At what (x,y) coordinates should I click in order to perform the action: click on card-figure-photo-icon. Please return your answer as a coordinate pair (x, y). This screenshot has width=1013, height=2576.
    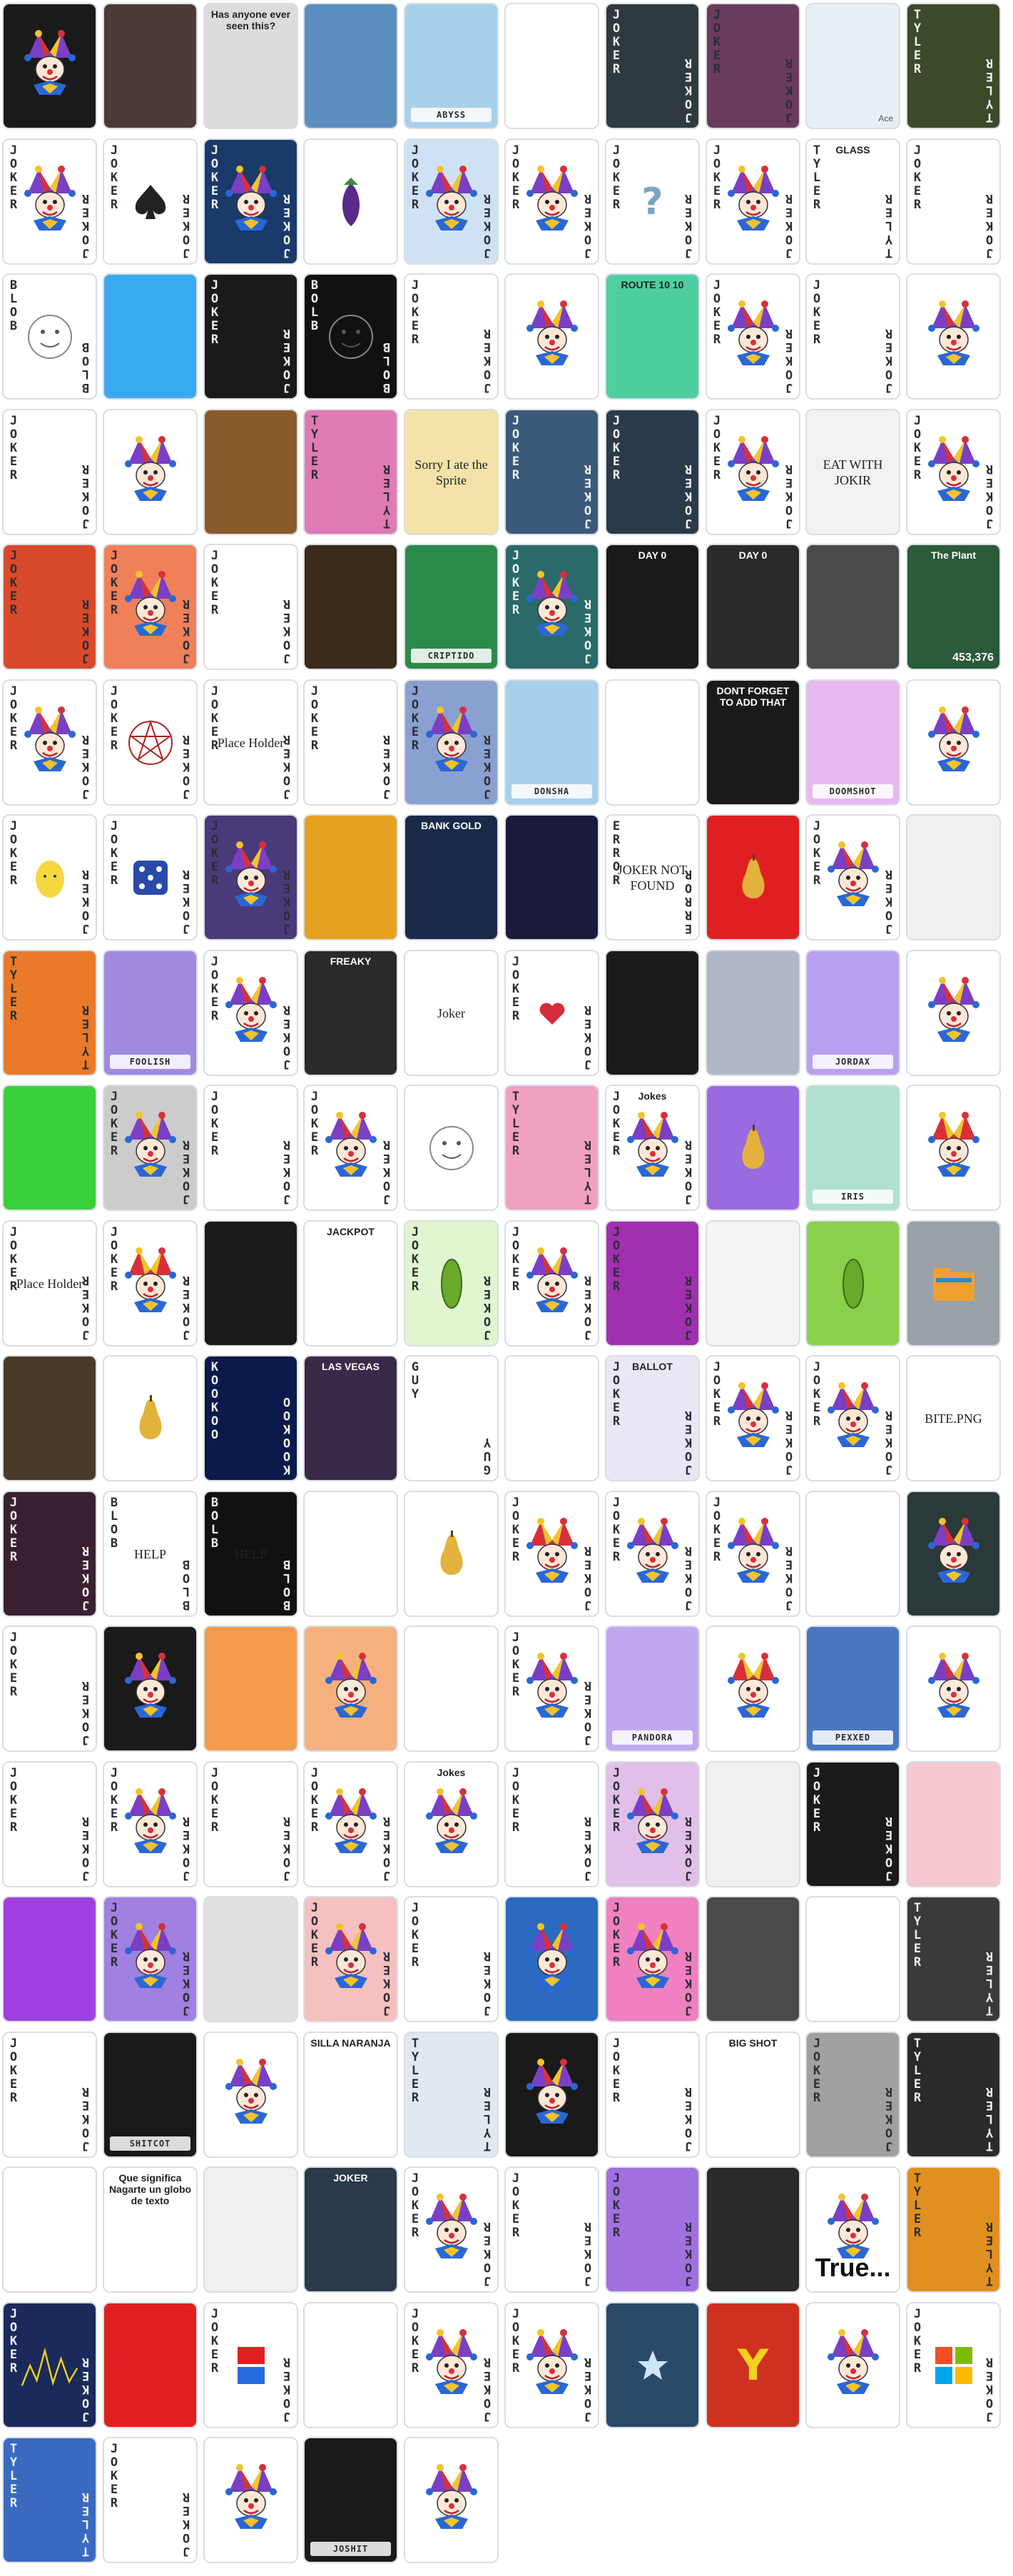
    Looking at the image, I should click on (953, 1824).